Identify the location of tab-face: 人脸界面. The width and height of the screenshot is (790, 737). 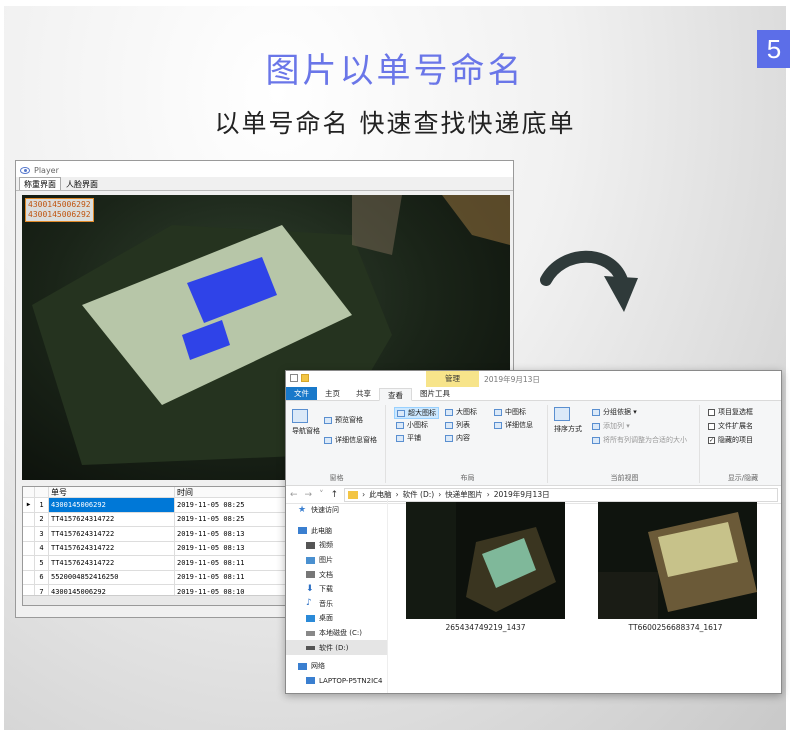
(82, 183).